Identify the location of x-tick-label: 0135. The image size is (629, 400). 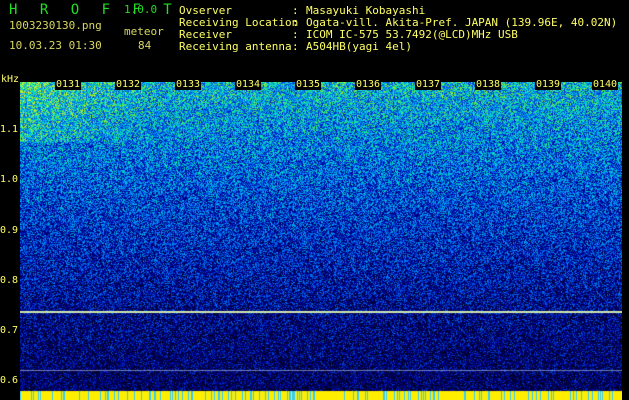
(308, 84).